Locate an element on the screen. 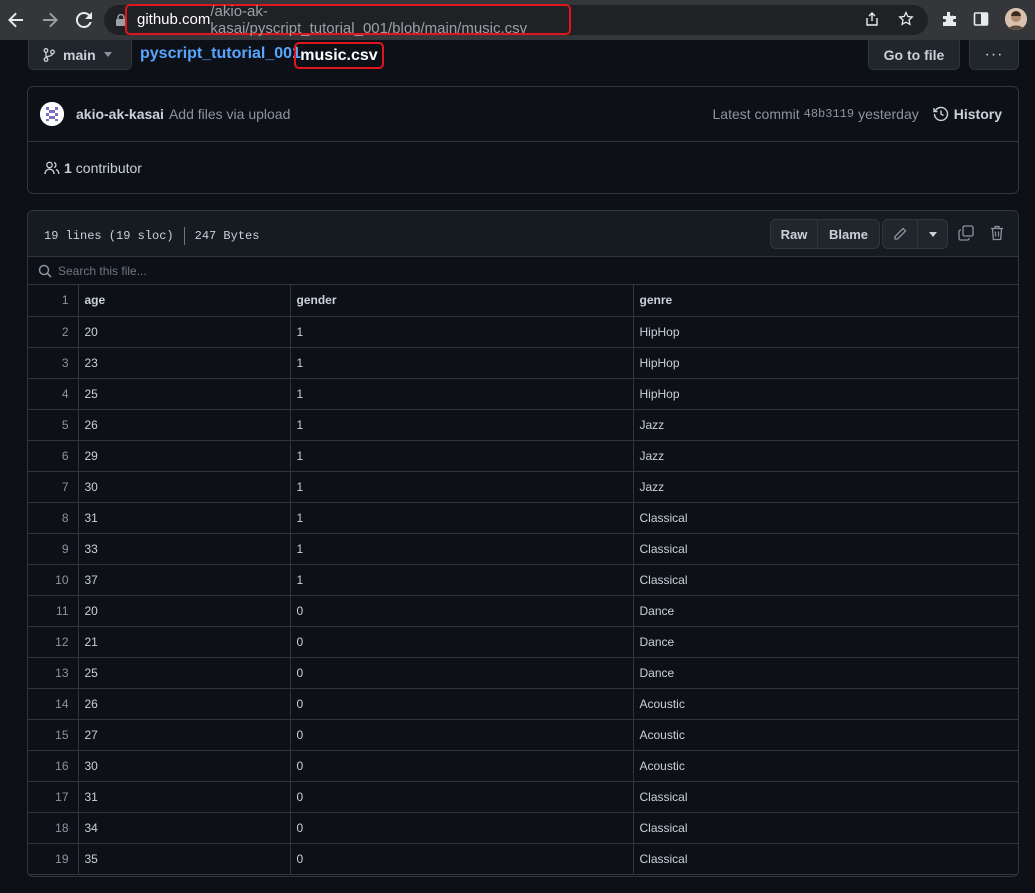  arrow-right-icon is located at coordinates (50, 20).